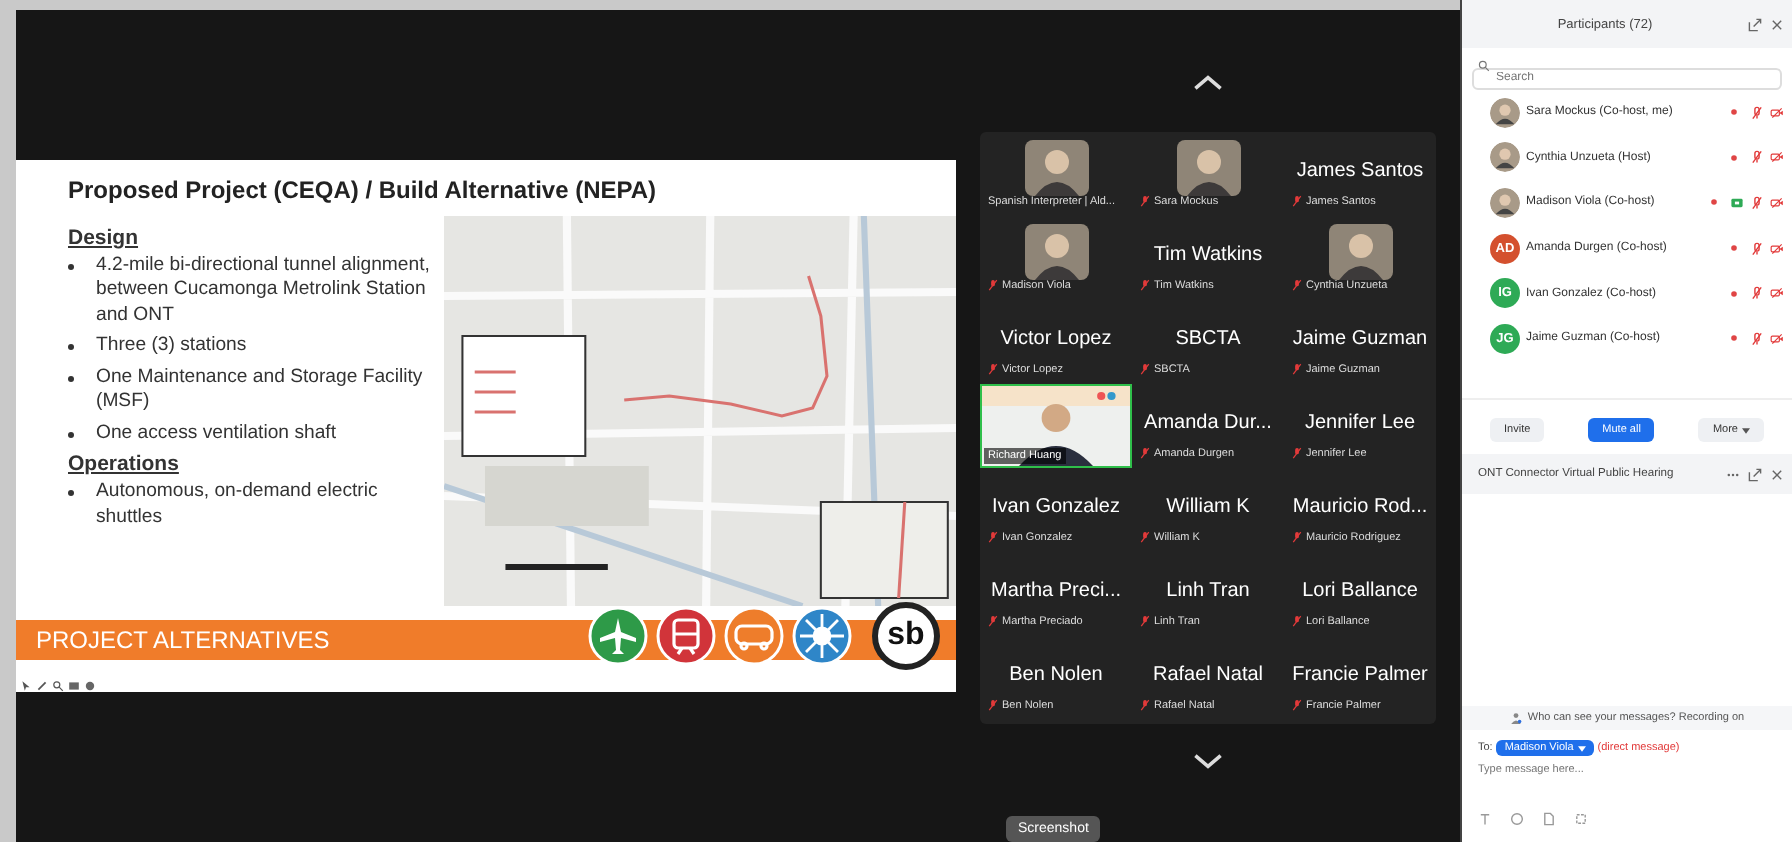  What do you see at coordinates (26, 686) in the screenshot?
I see `pointer-icon` at bounding box center [26, 686].